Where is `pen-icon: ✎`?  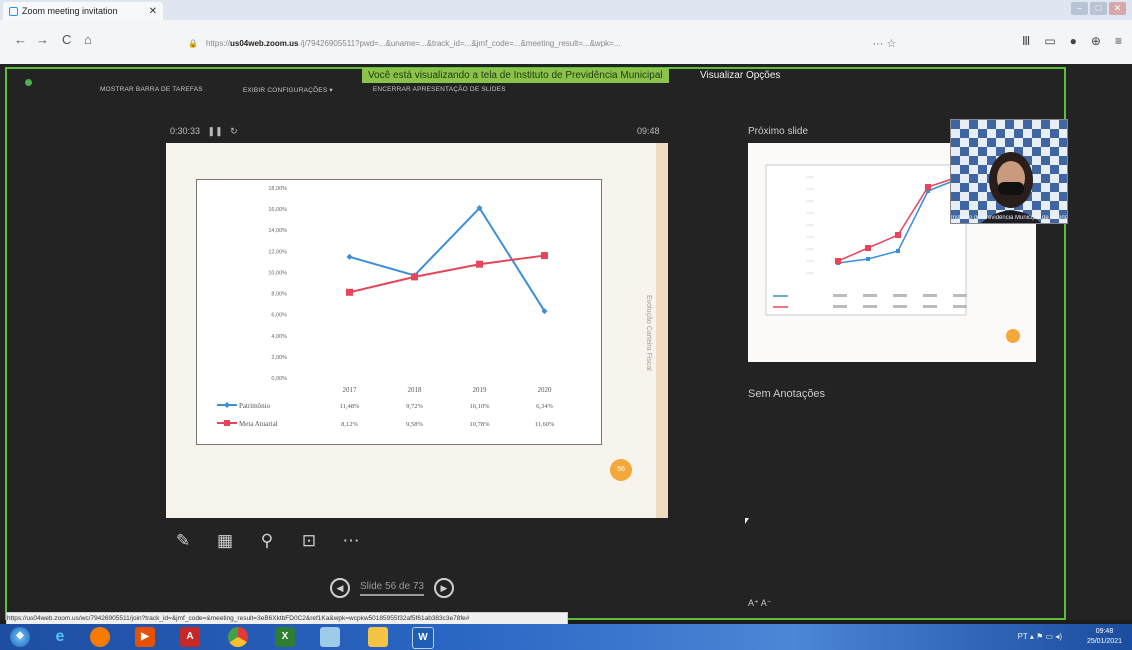 pen-icon: ✎ is located at coordinates (183, 541).